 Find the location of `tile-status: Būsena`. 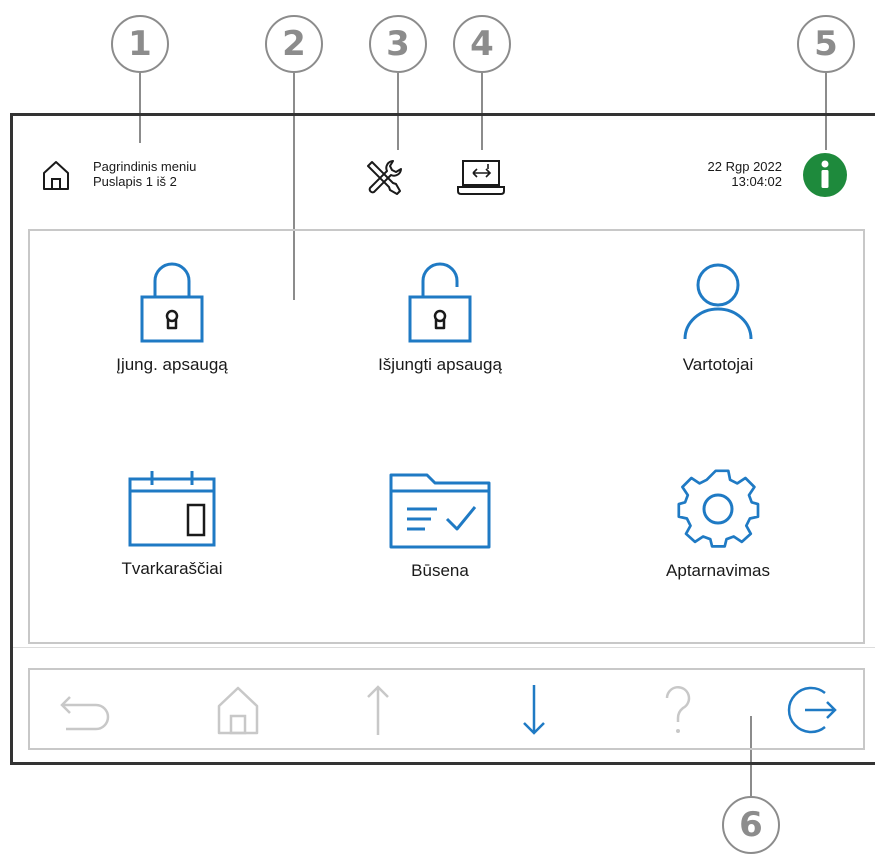

tile-status: Būsena is located at coordinates (440, 526).